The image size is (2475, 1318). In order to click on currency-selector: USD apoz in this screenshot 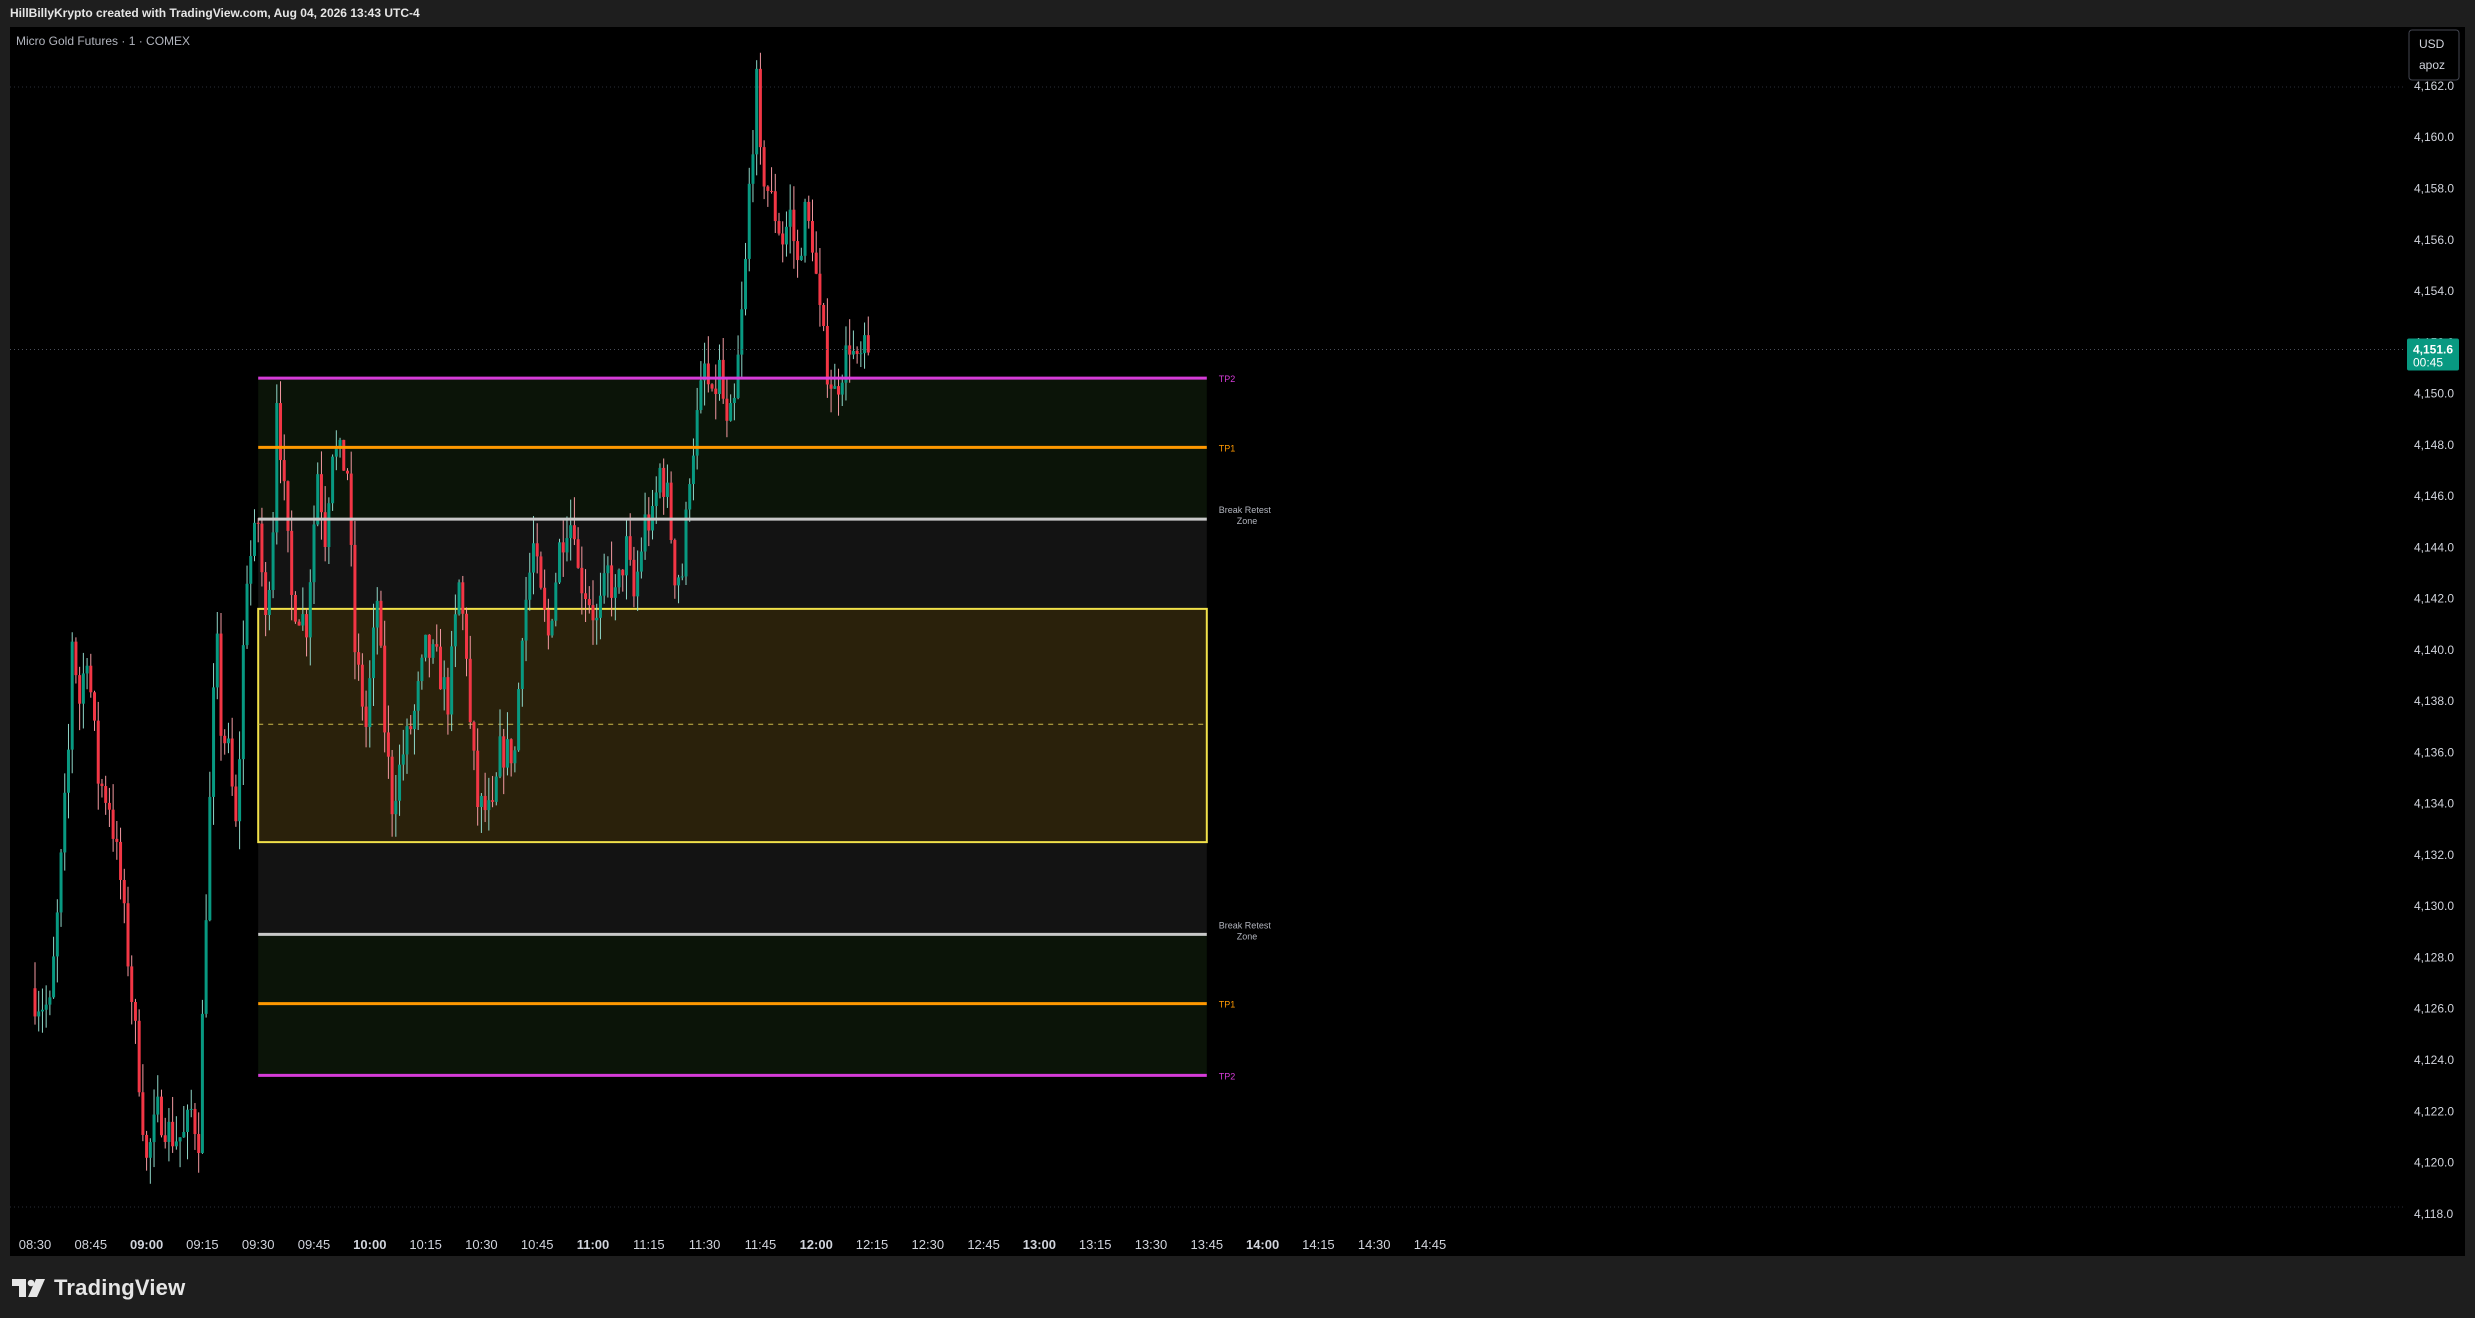, I will do `click(2434, 55)`.